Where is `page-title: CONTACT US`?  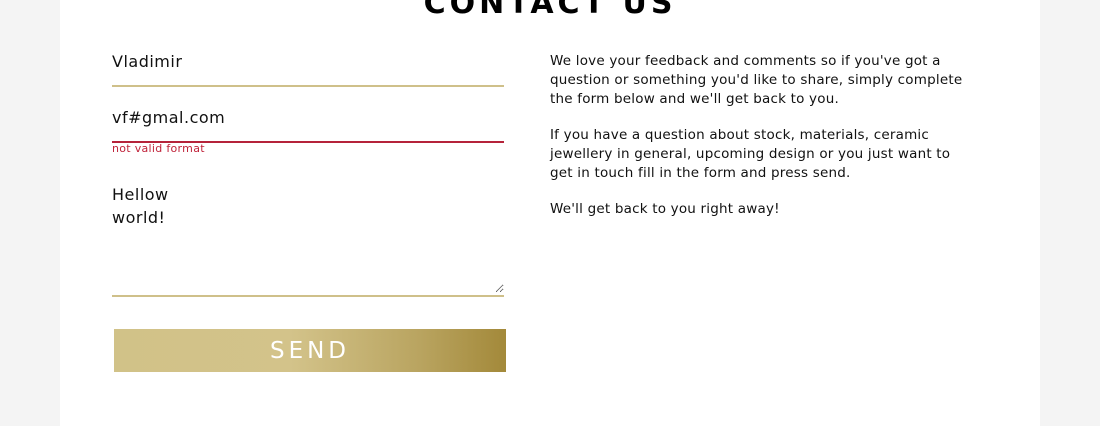 page-title: CONTACT US is located at coordinates (550, 10).